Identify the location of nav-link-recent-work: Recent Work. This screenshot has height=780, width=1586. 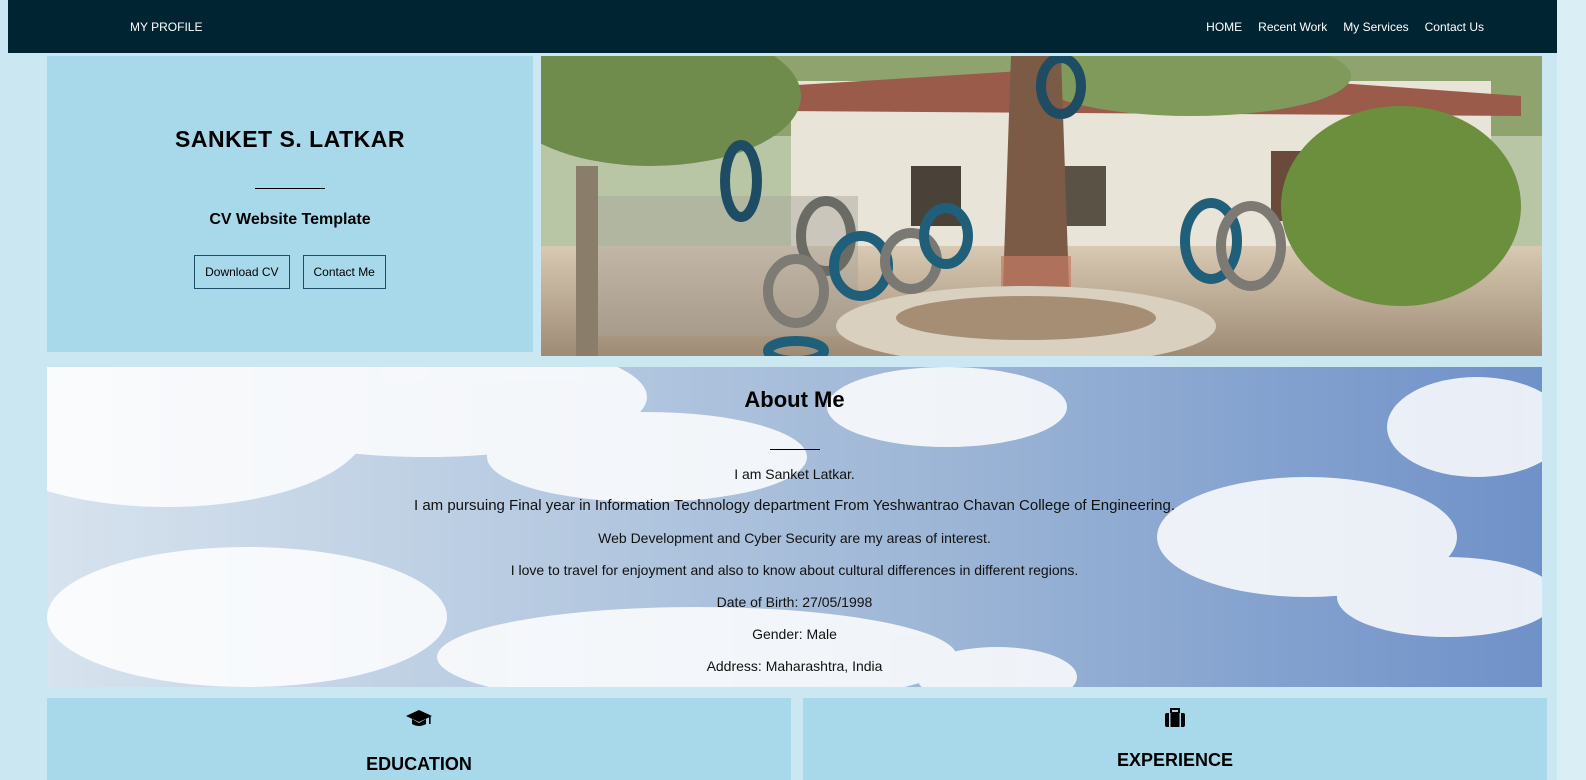
(1292, 27).